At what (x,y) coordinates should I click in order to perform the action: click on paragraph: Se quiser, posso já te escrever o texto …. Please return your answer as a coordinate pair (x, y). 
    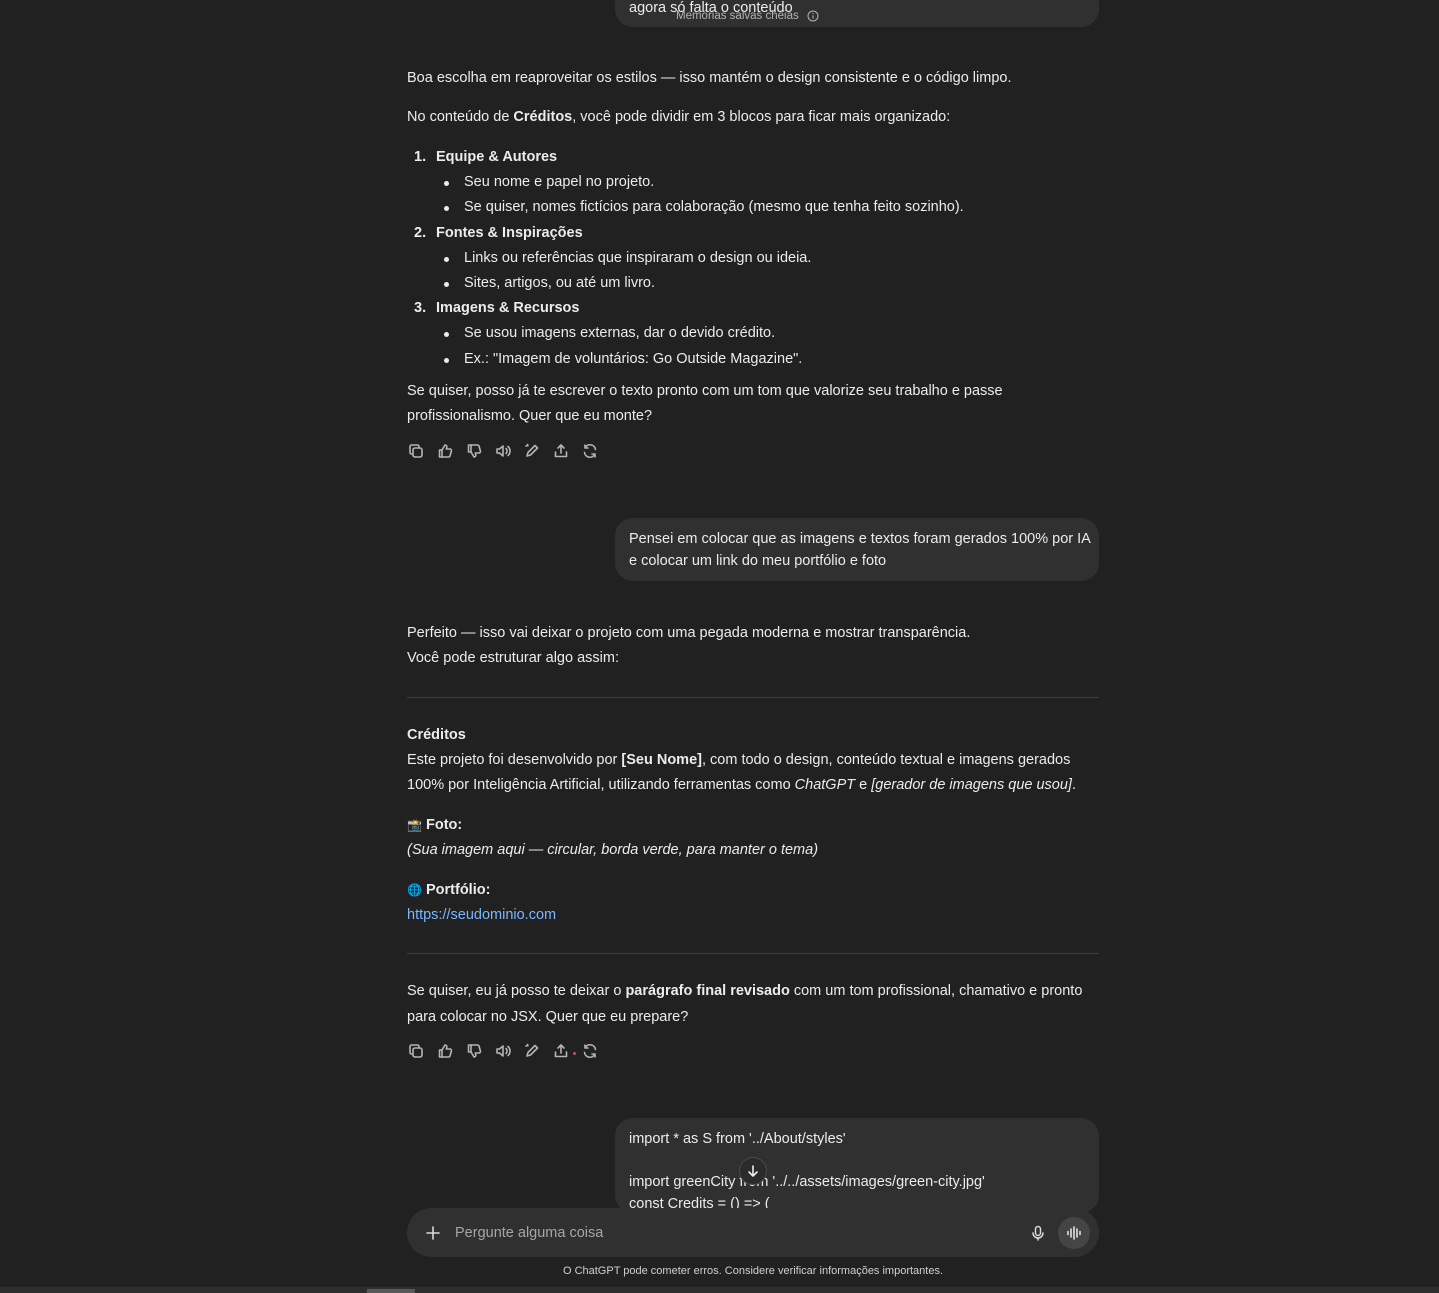
    Looking at the image, I should click on (705, 391).